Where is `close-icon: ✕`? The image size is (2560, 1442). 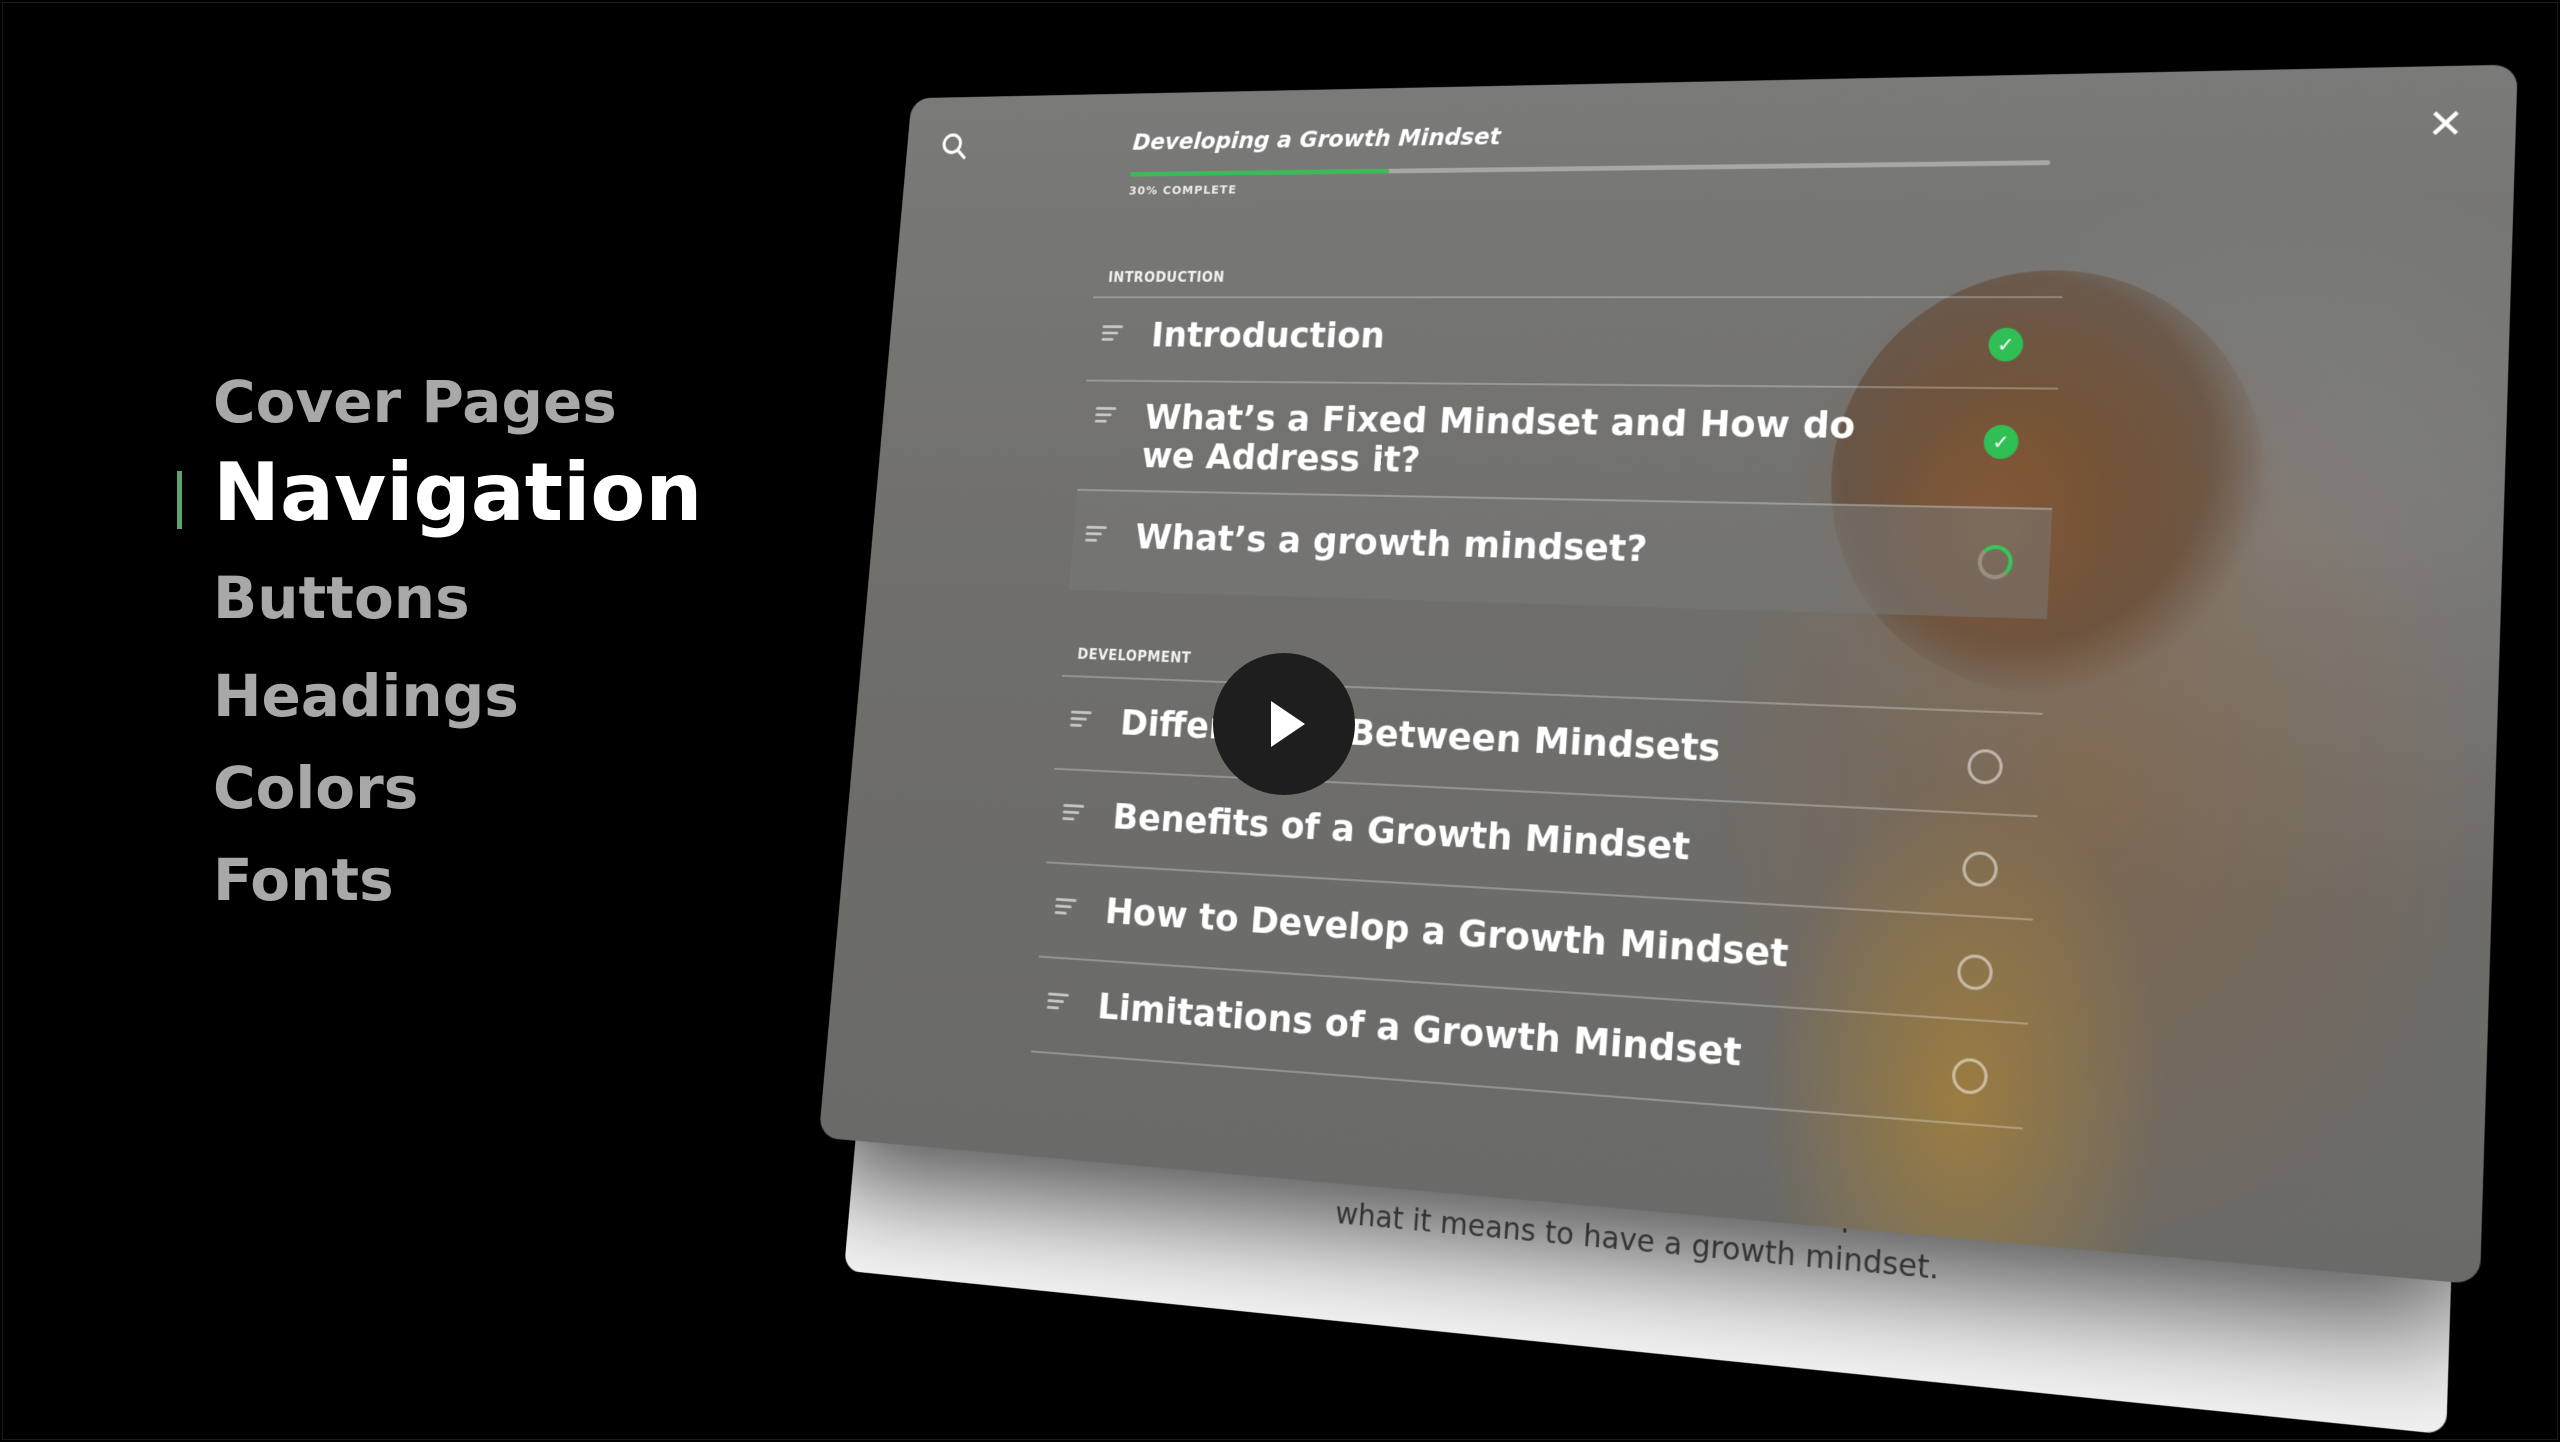 close-icon: ✕ is located at coordinates (2446, 124).